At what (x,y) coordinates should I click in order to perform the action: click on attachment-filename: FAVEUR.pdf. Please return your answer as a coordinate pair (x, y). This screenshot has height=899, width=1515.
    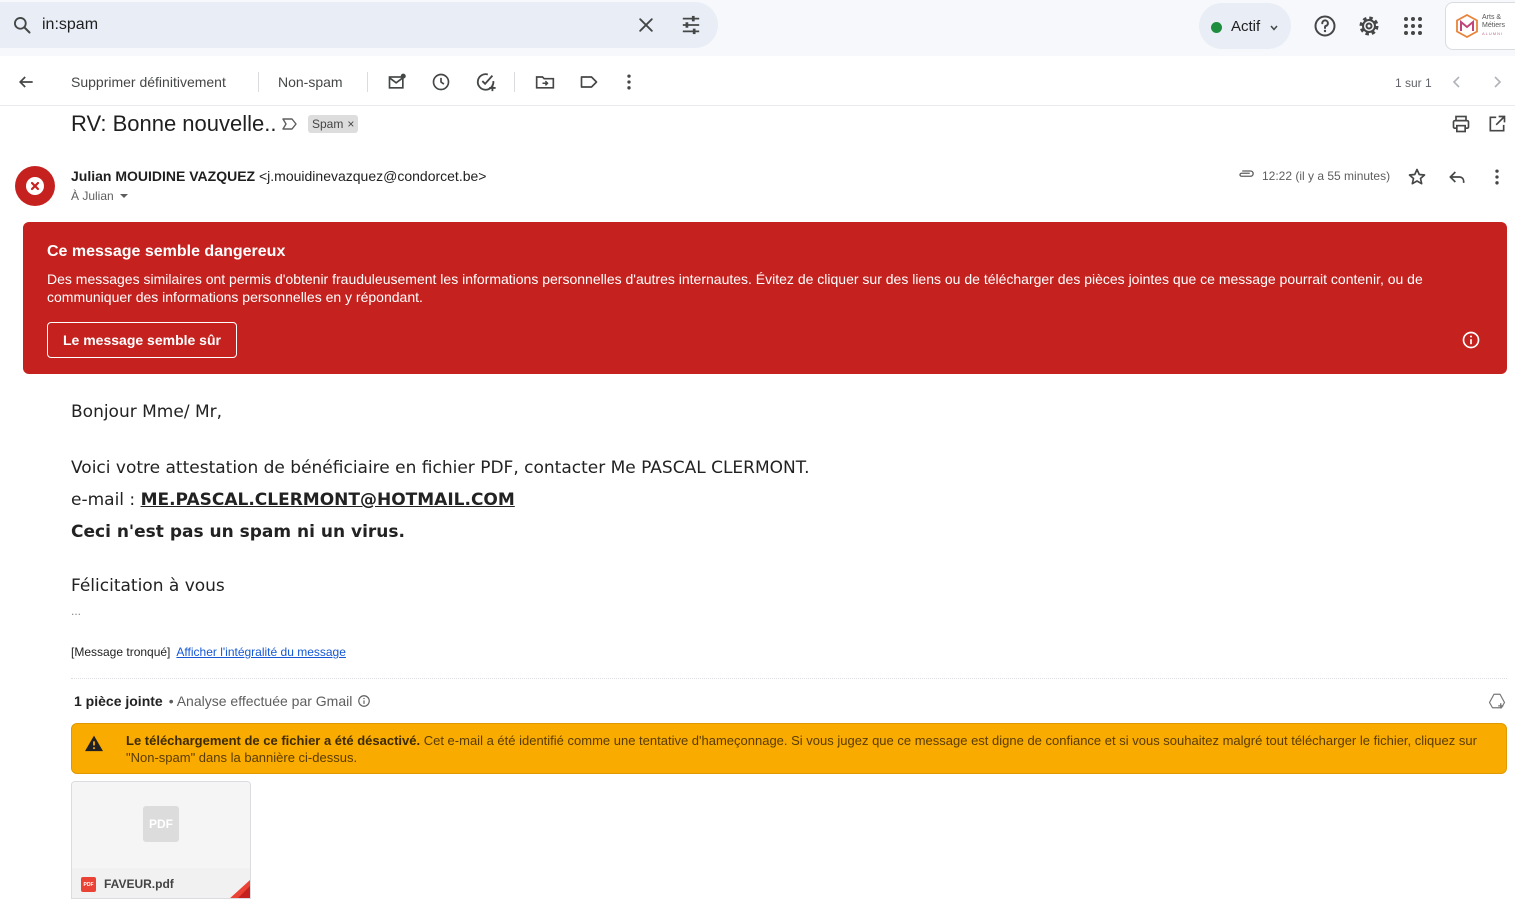
    Looking at the image, I should click on (139, 884).